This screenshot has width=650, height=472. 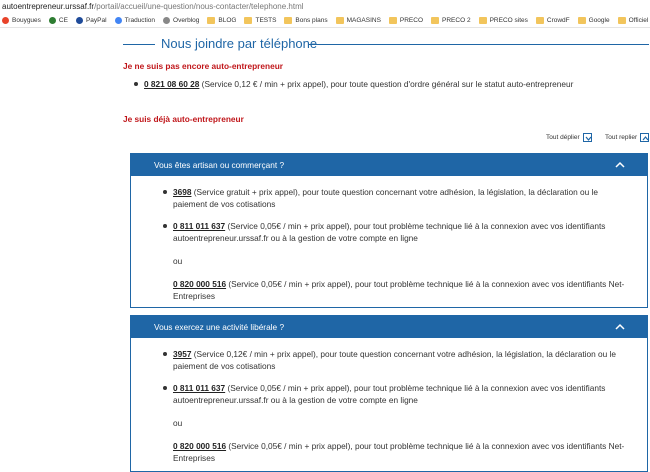 I want to click on bookmark-label: CE, so click(x=63, y=20).